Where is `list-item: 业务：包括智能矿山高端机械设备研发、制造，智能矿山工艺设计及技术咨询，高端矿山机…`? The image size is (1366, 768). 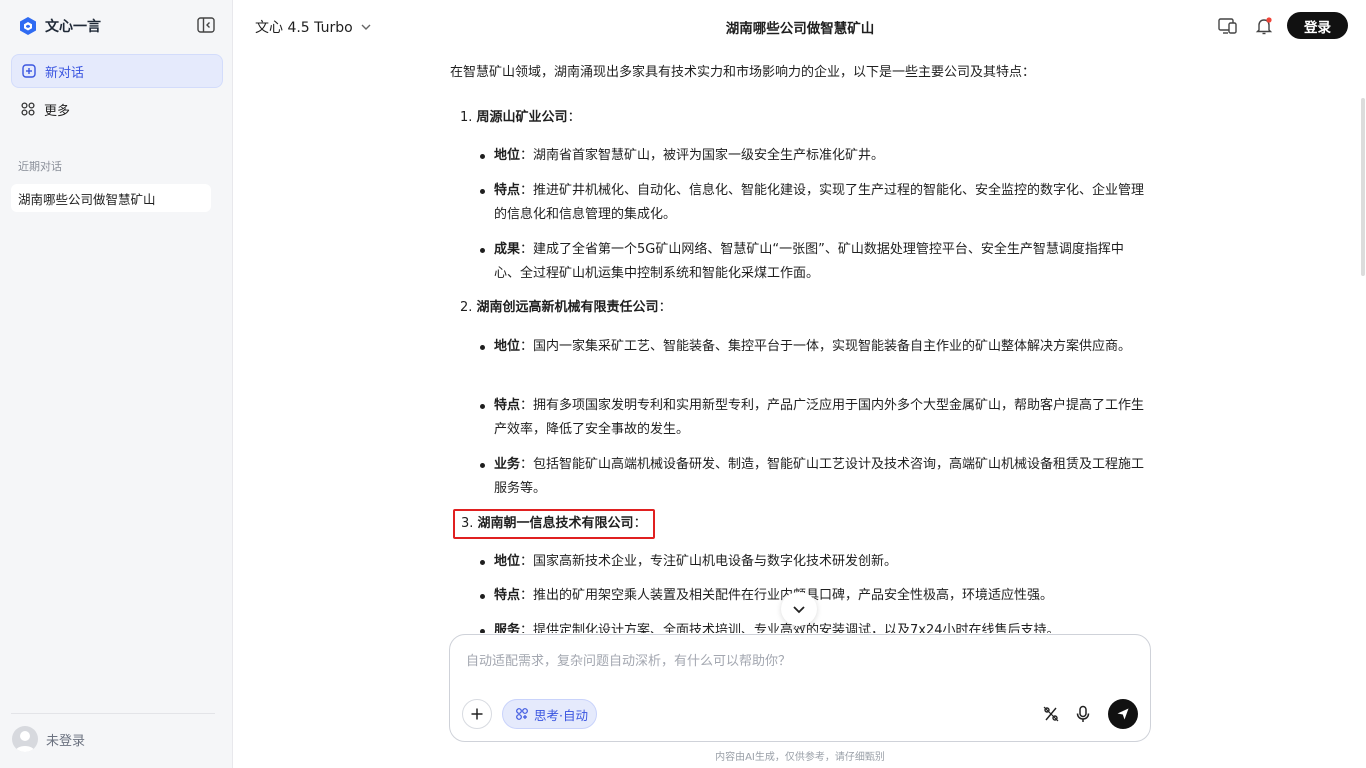
list-item: 业务：包括智能矿山高端机械设备研发、制造，智能矿山工艺设计及技术咨询，高端矿山机… is located at coordinates (814, 477).